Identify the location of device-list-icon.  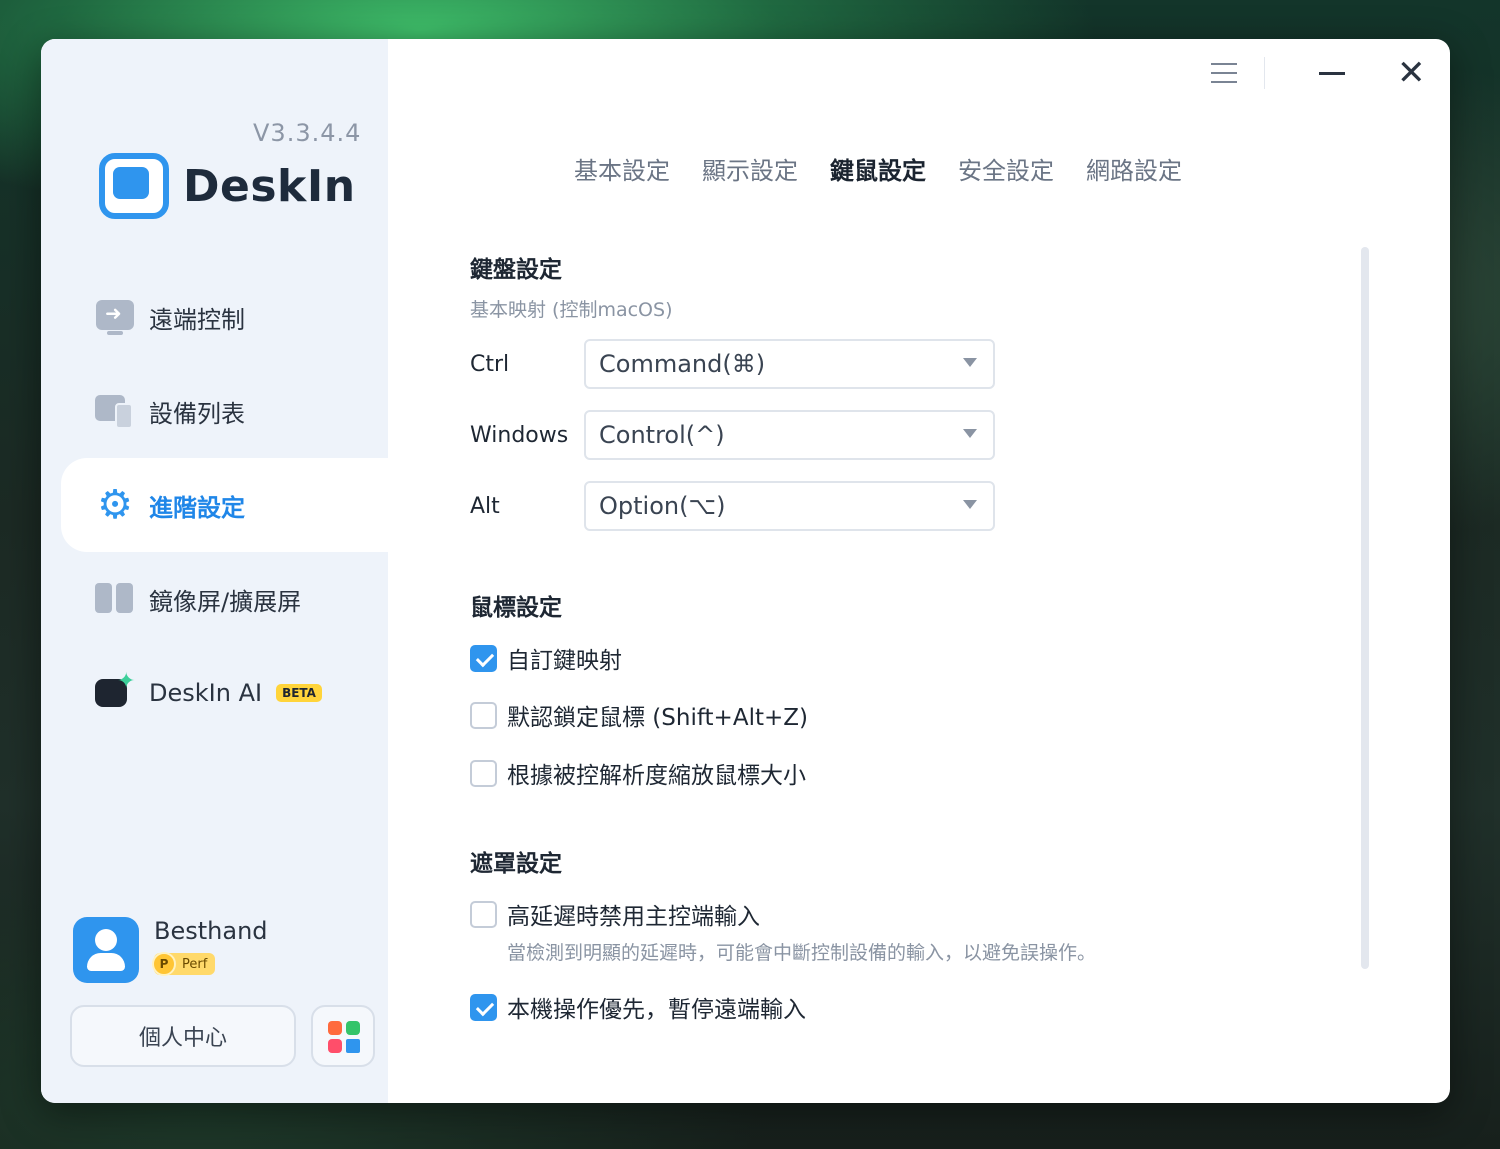
(115, 411).